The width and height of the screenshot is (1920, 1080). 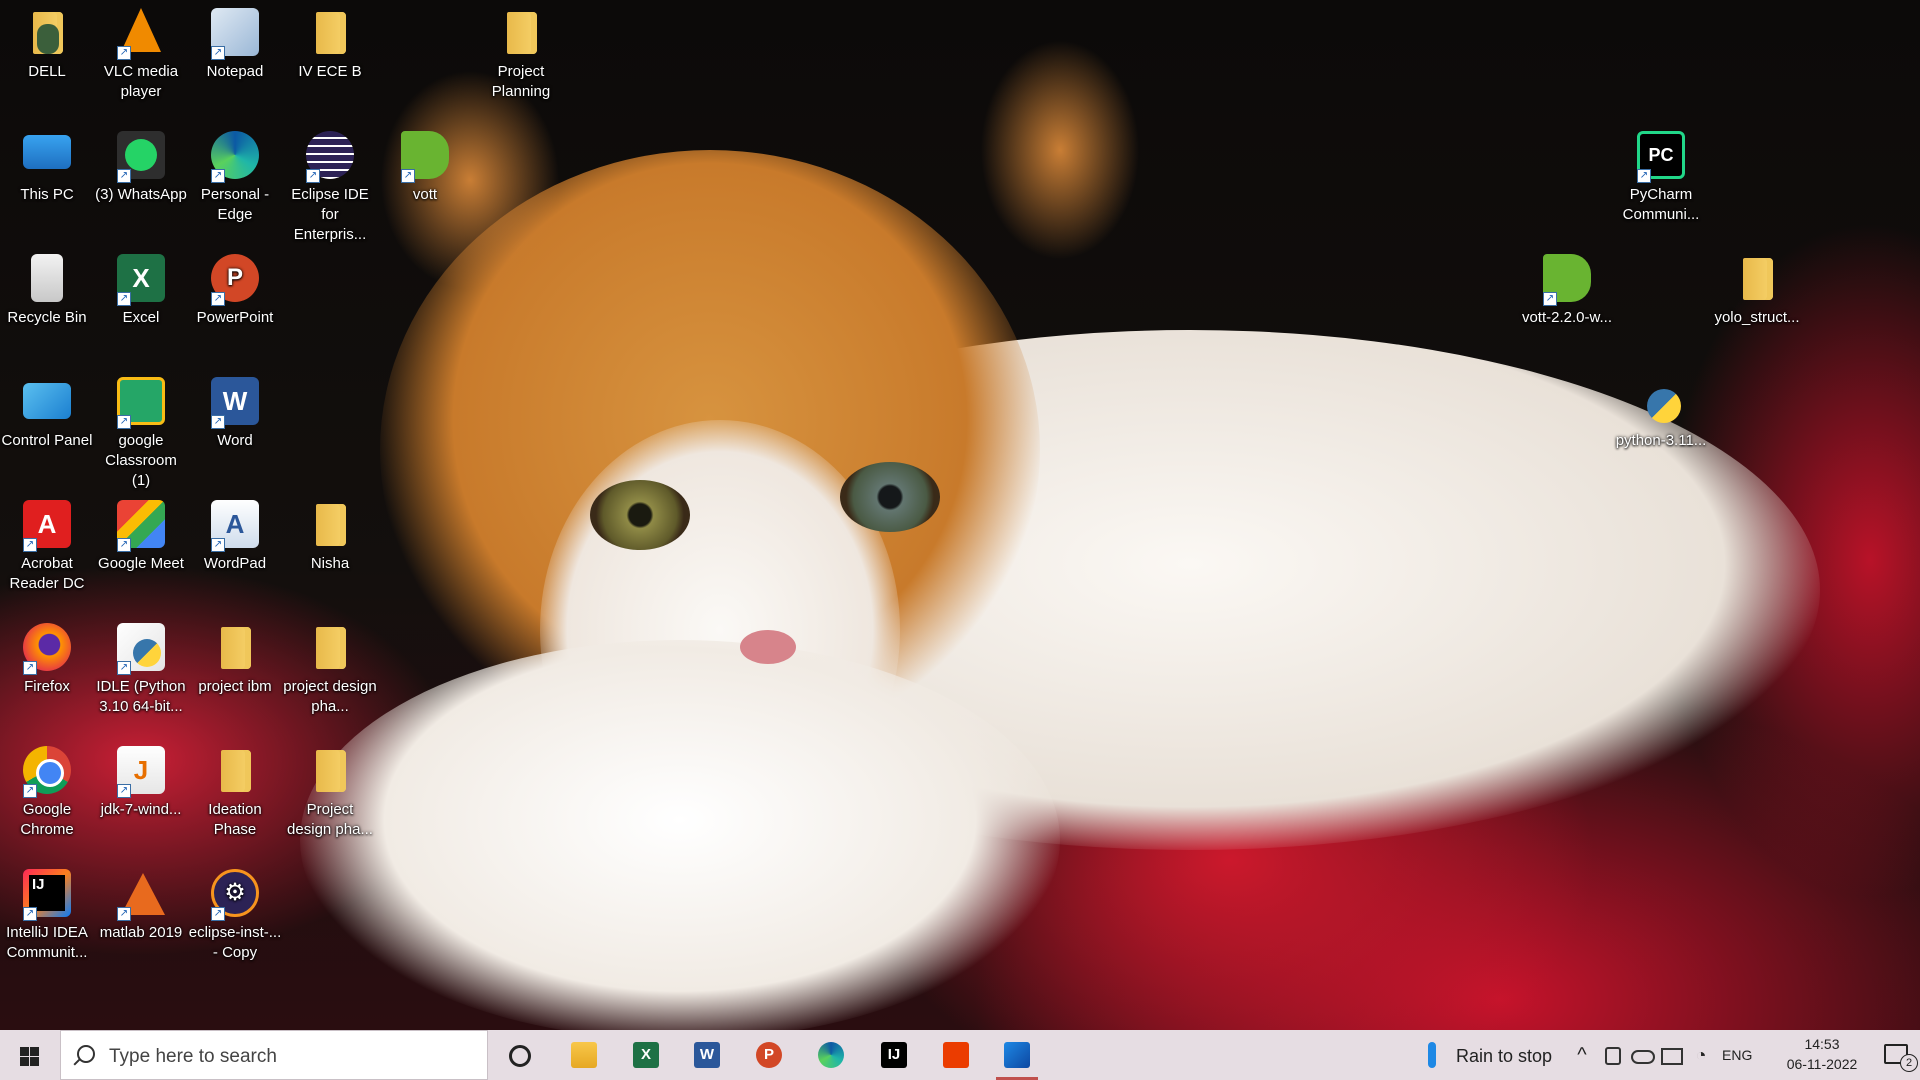 What do you see at coordinates (47, 656) in the screenshot?
I see `desktop-icon-firefox: ↗ Firefox` at bounding box center [47, 656].